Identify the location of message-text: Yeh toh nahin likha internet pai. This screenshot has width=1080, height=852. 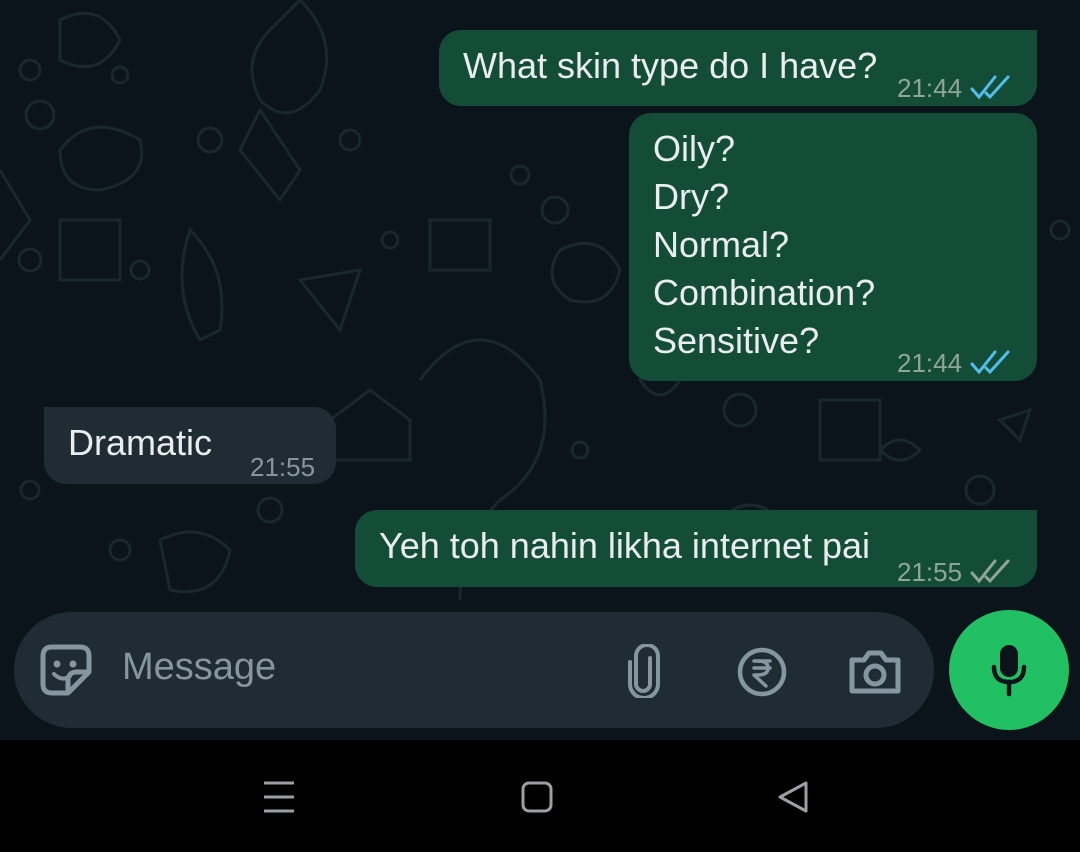
(625, 545).